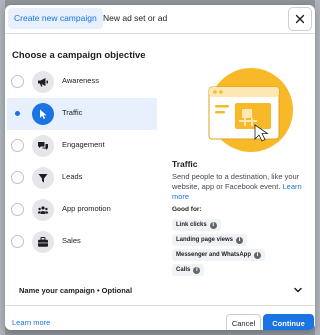  I want to click on good-for-chip: Messenger and WhatsApp i, so click(219, 255).